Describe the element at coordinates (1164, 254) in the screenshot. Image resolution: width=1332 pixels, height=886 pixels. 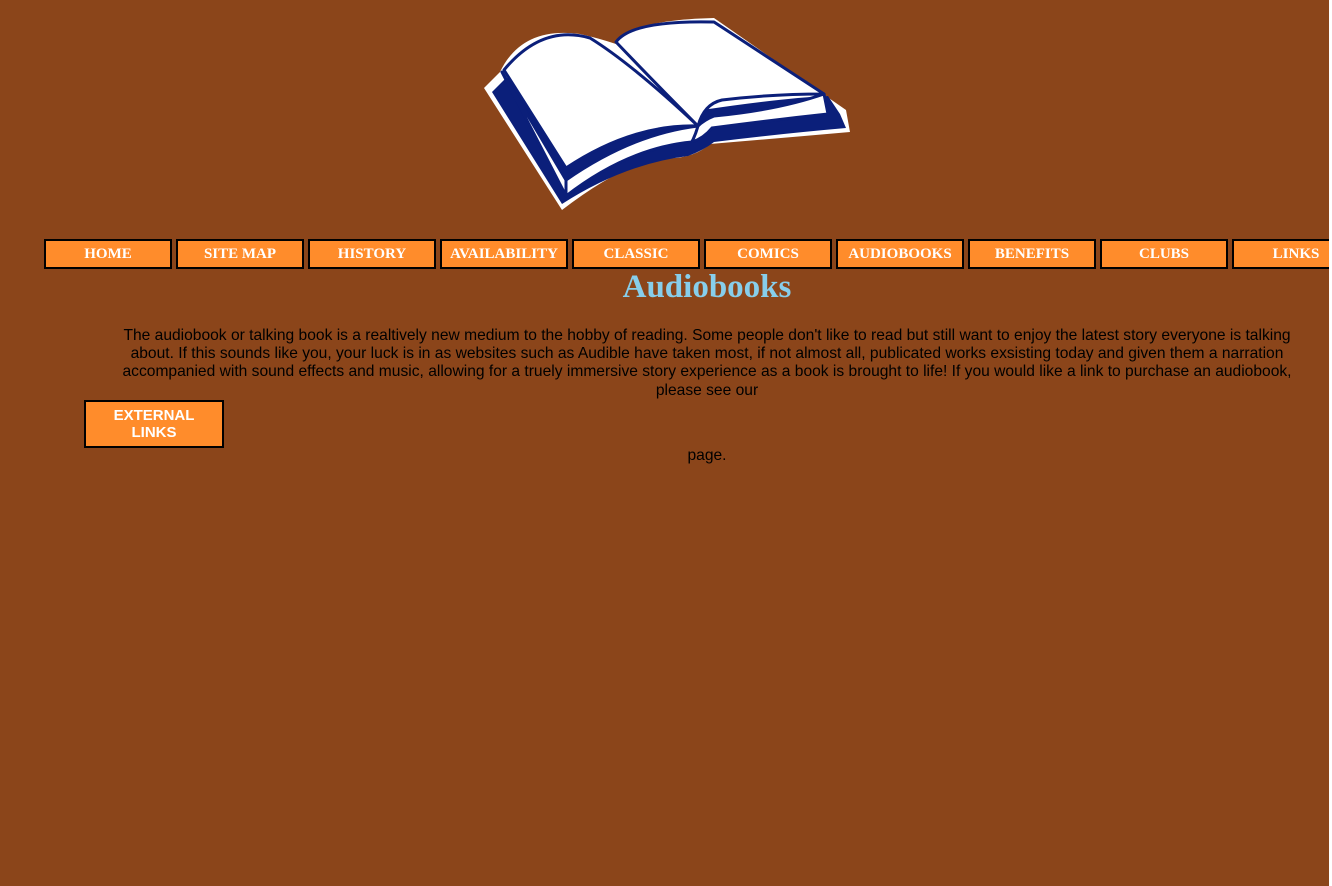
I see `nav-clubs: CLUBS` at that location.